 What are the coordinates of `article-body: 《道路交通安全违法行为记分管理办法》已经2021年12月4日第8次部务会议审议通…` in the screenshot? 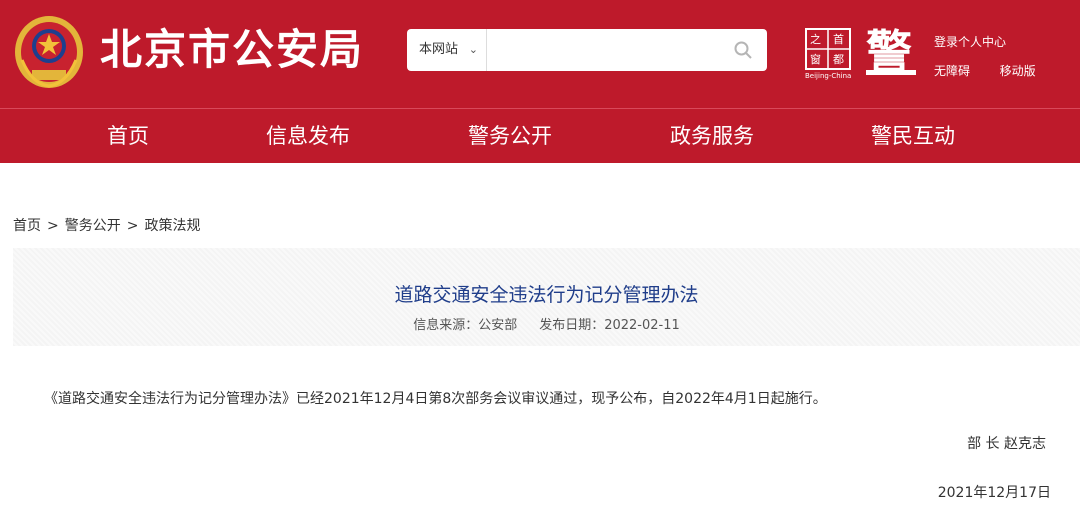 It's located at (435, 399).